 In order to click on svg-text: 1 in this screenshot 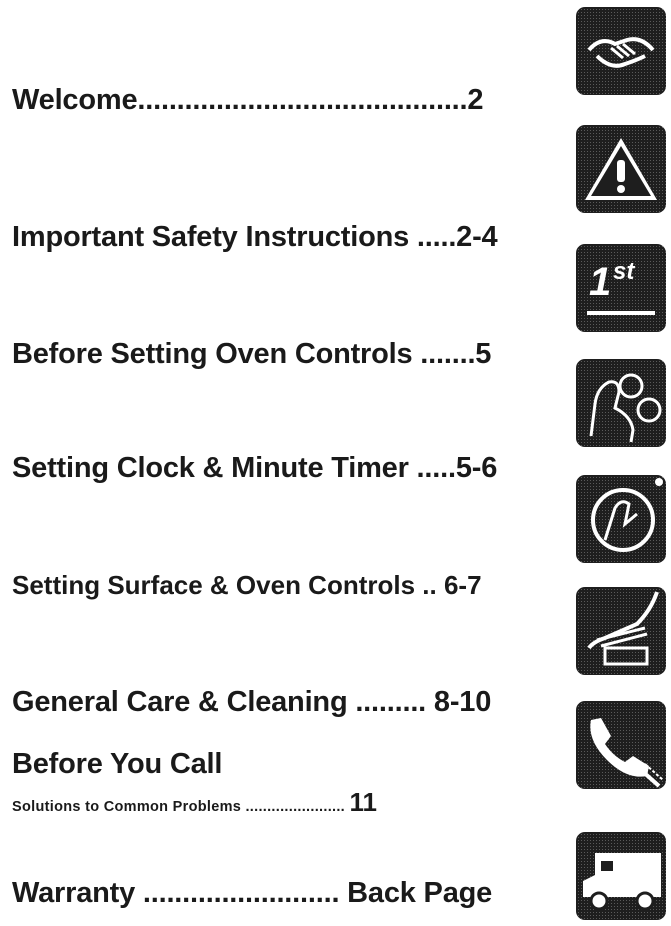, I will do `click(600, 282)`.